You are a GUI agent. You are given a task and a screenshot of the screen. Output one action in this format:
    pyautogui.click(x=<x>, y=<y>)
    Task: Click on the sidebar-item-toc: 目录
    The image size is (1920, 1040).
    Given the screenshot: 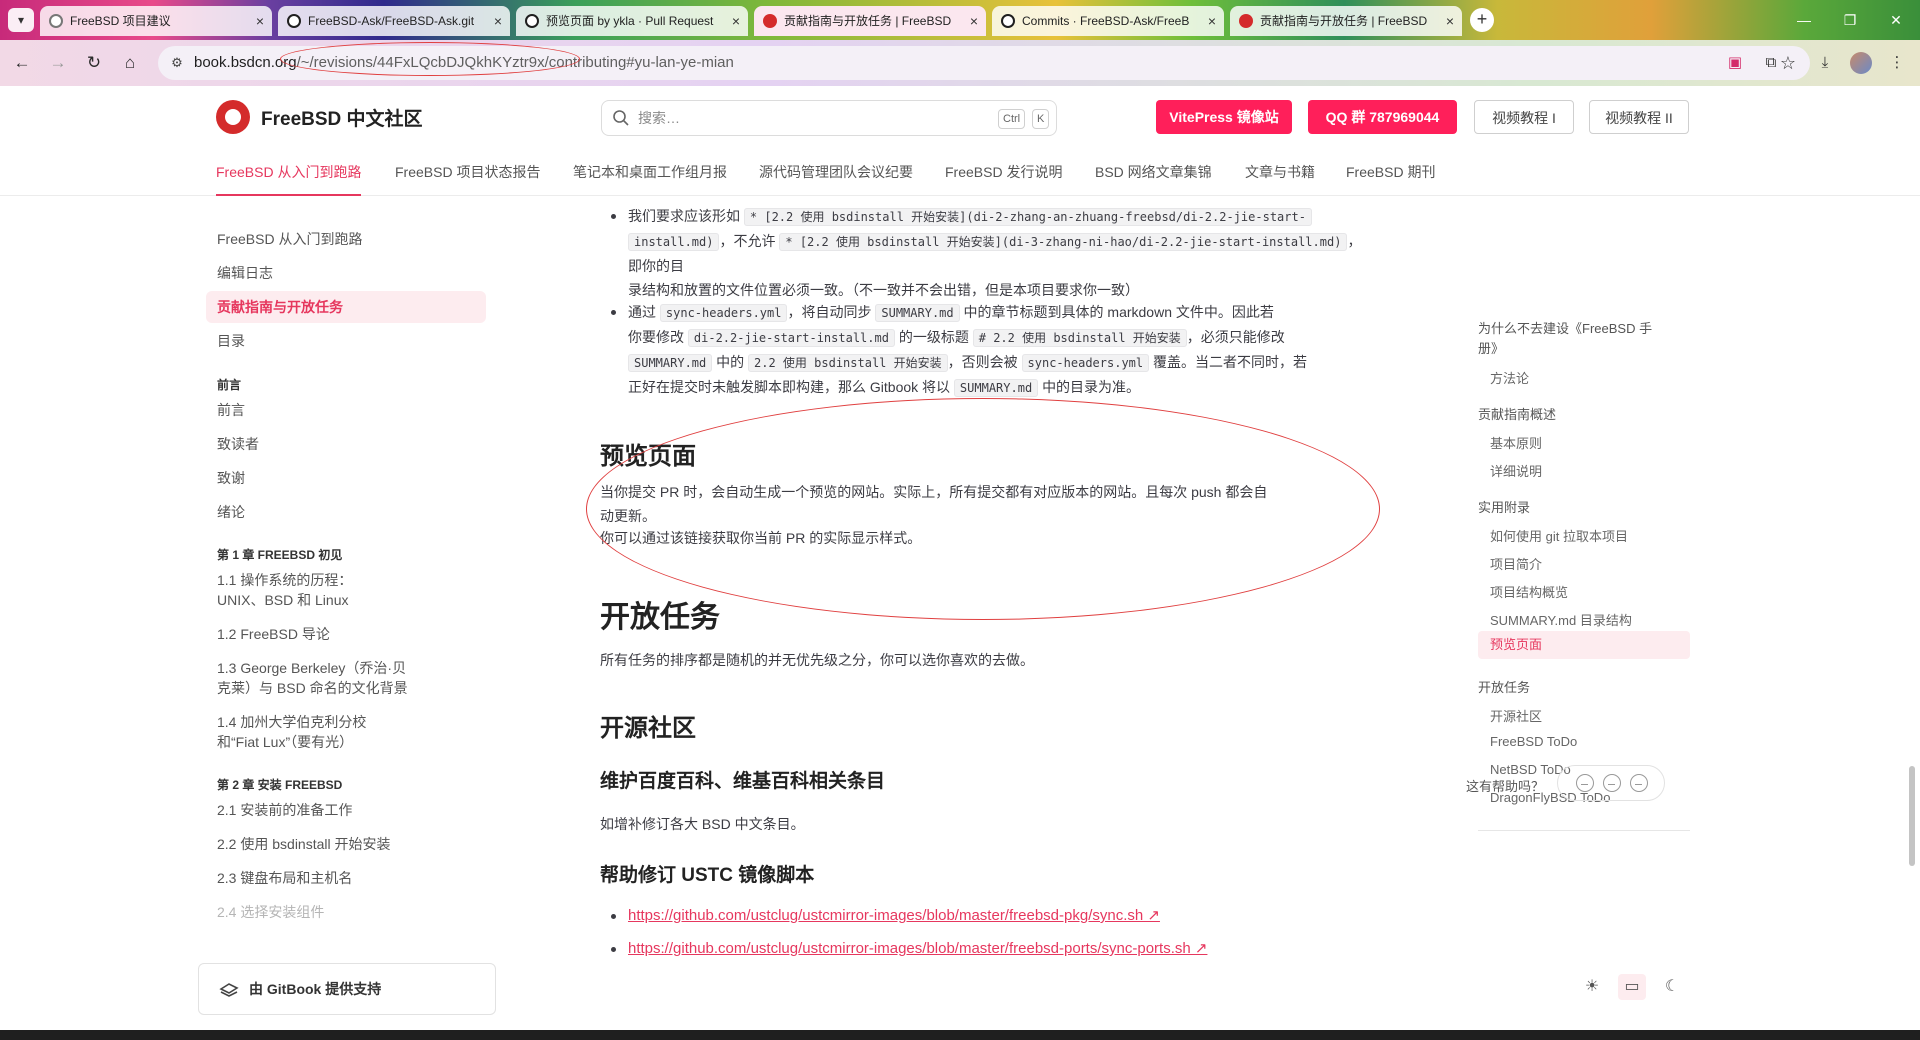 What is the action you would take?
    pyautogui.click(x=317, y=341)
    